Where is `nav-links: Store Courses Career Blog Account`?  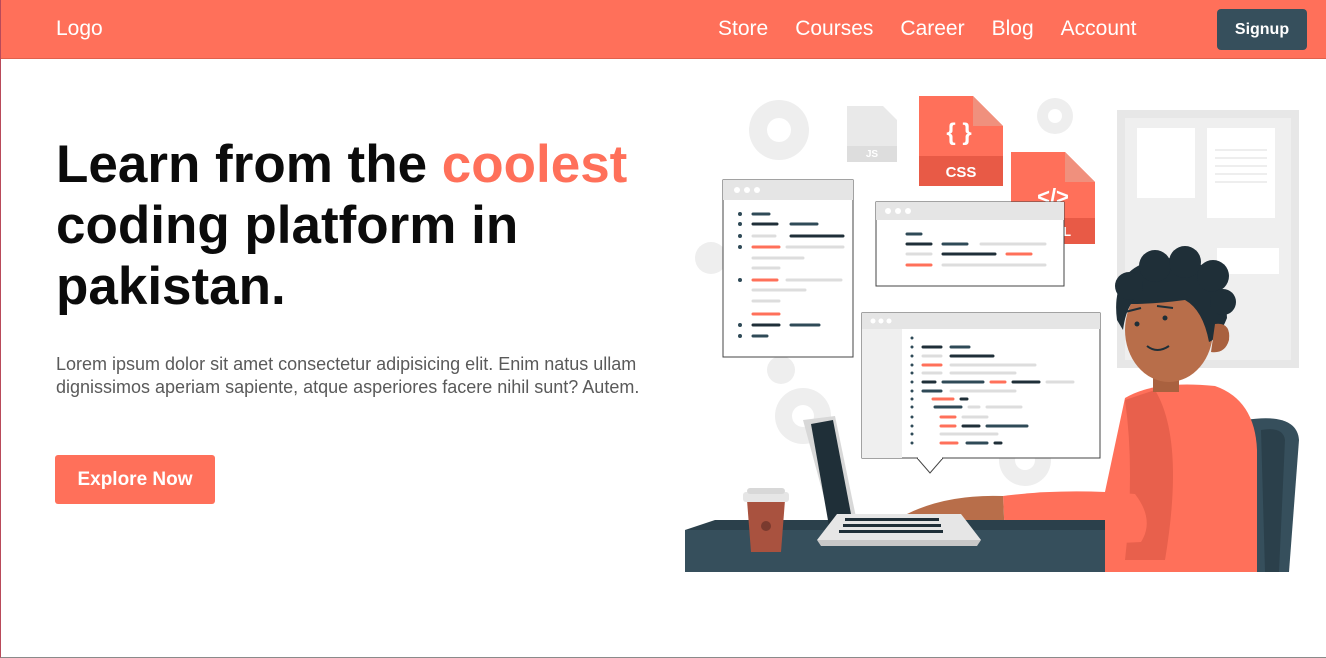 nav-links: Store Courses Career Blog Account is located at coordinates (941, 29).